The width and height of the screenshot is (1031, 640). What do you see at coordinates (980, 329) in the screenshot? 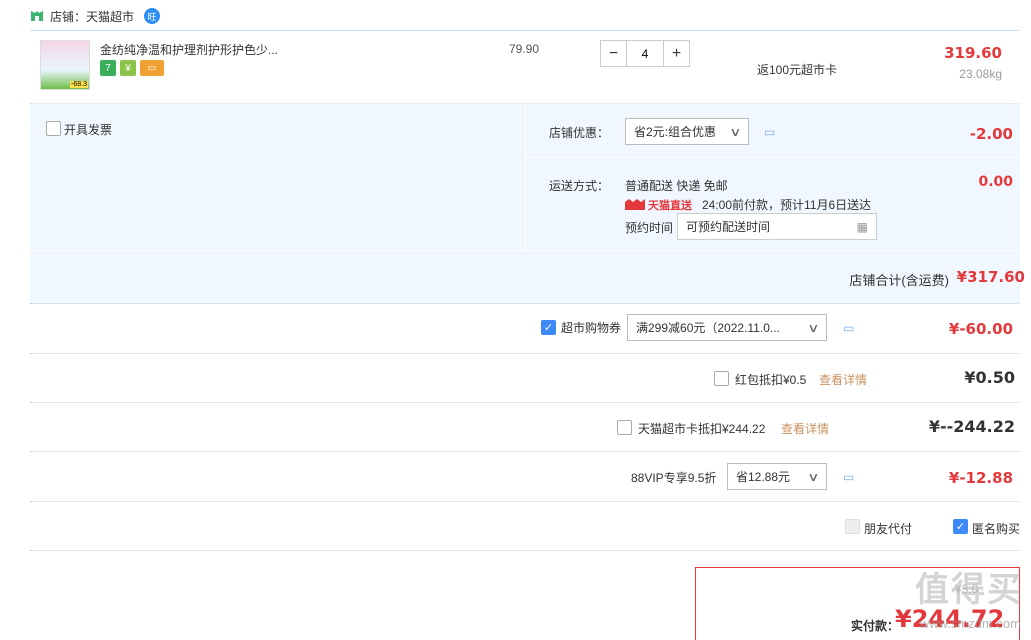
I see `coupon-amount: ¥-60.00` at bounding box center [980, 329].